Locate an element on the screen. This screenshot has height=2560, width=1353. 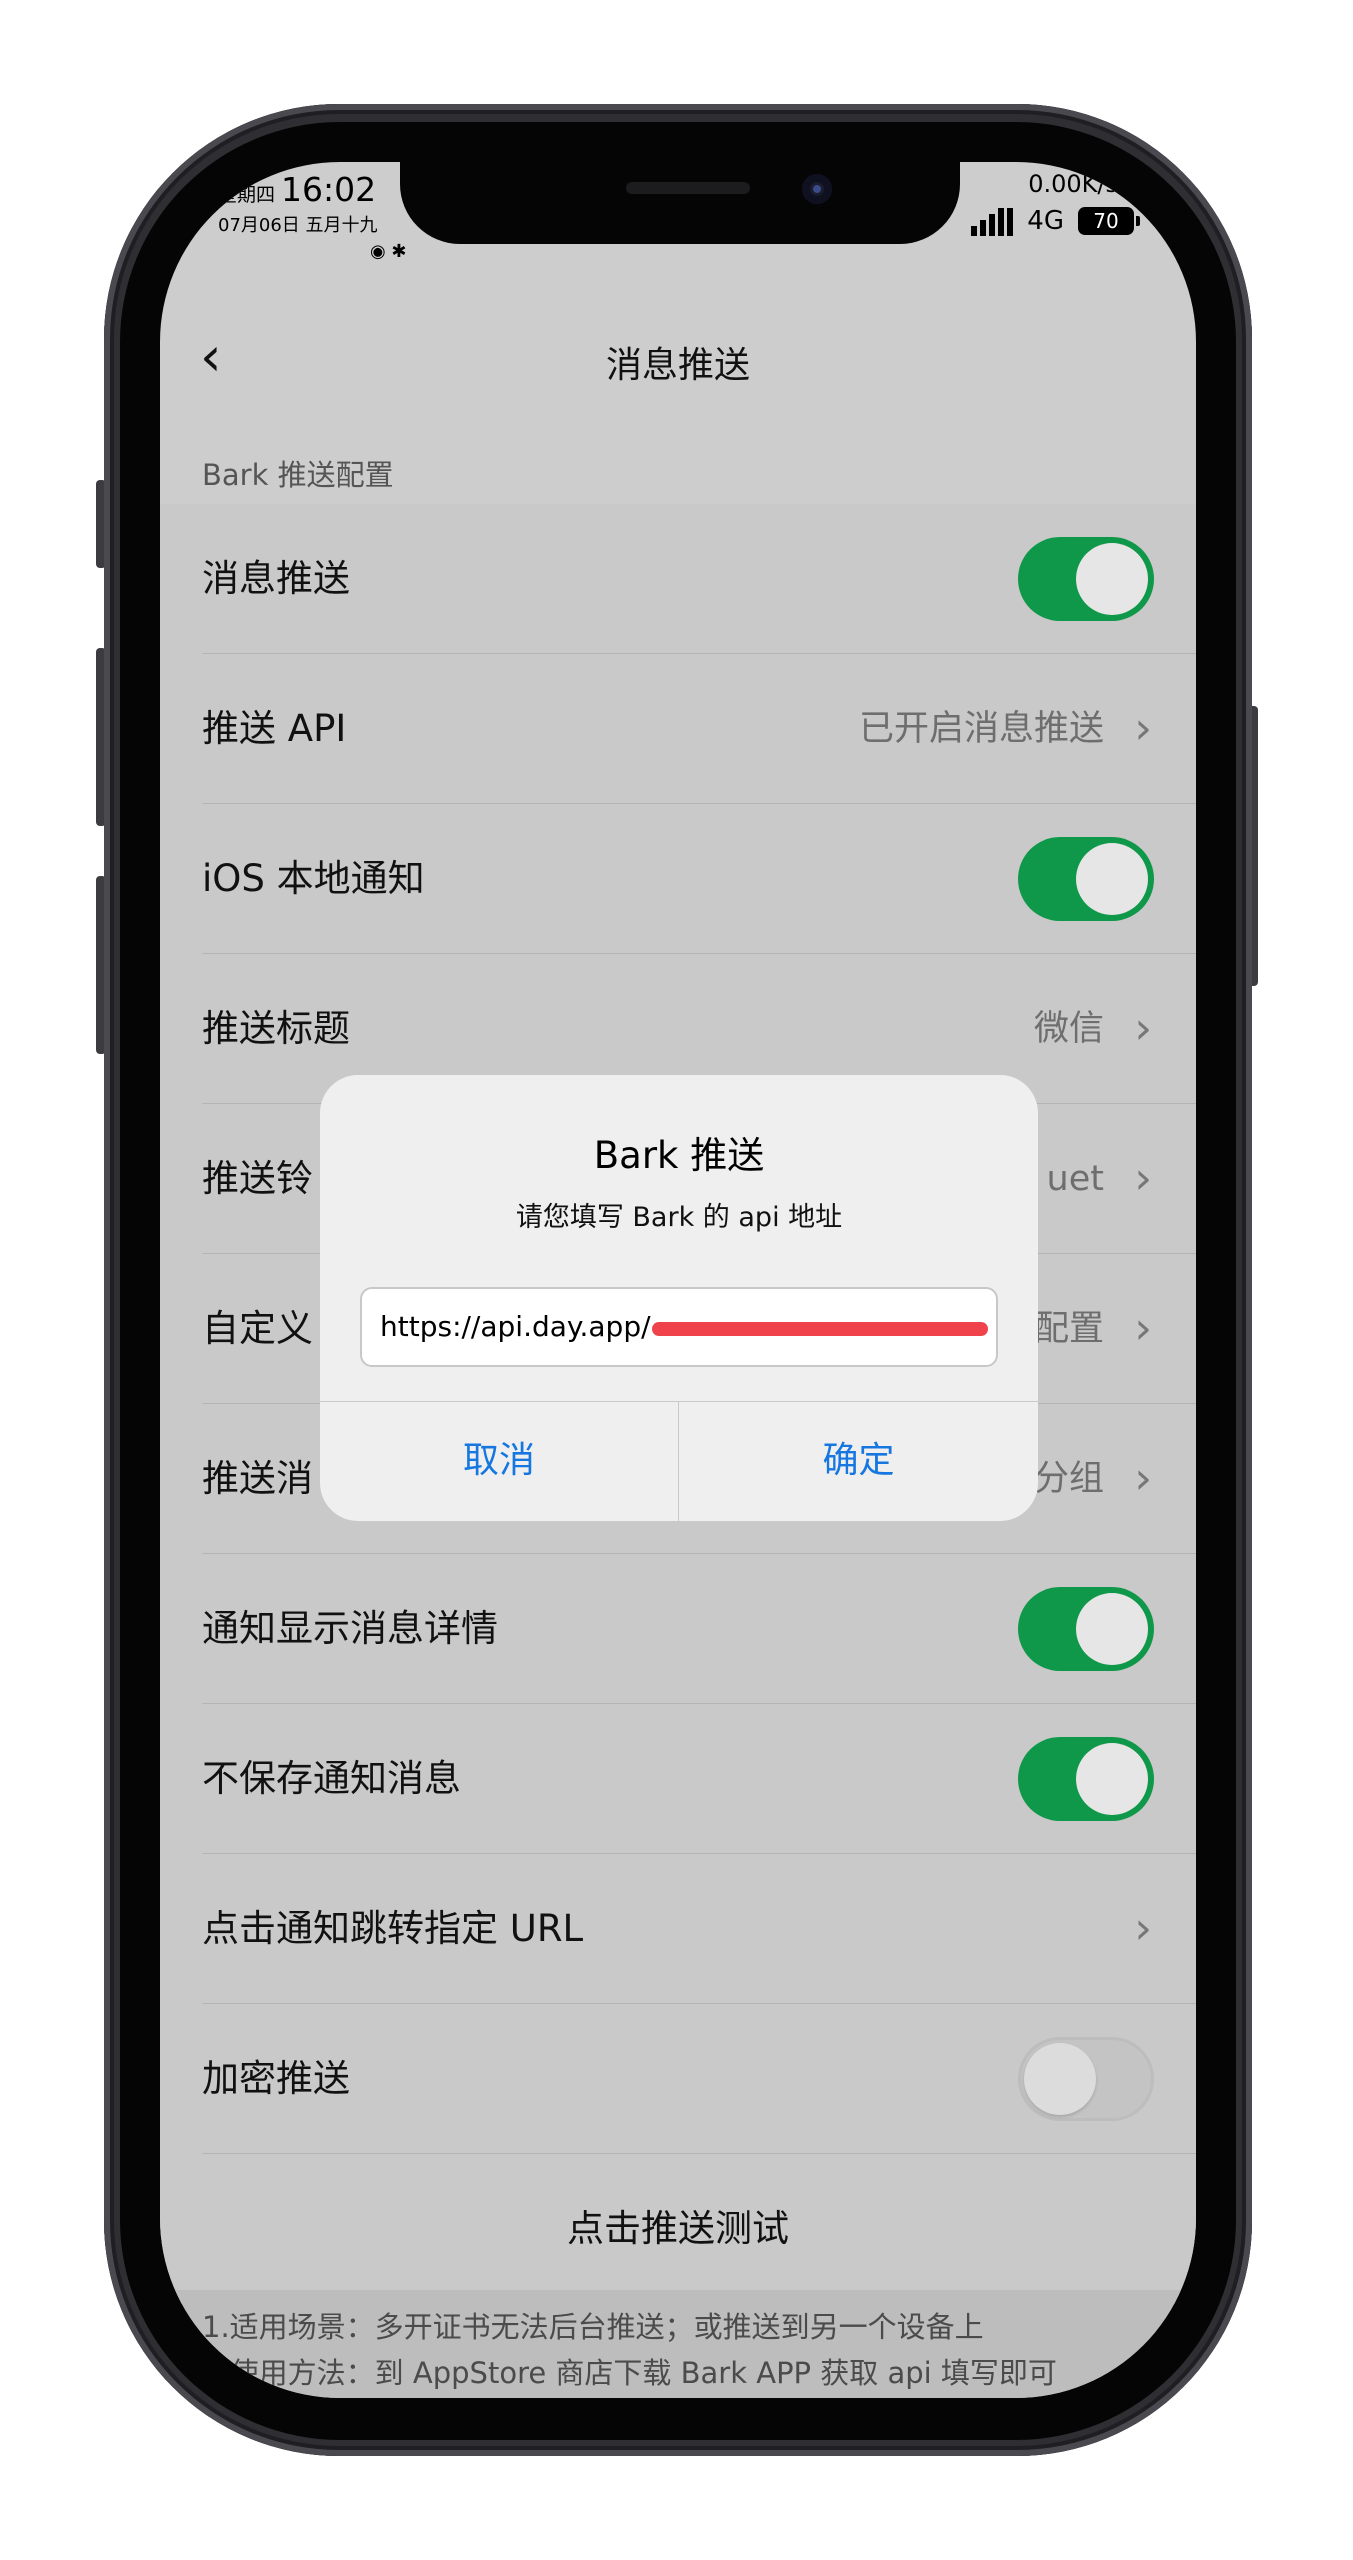
settings-row: iOS 本地通知 is located at coordinates (678, 879).